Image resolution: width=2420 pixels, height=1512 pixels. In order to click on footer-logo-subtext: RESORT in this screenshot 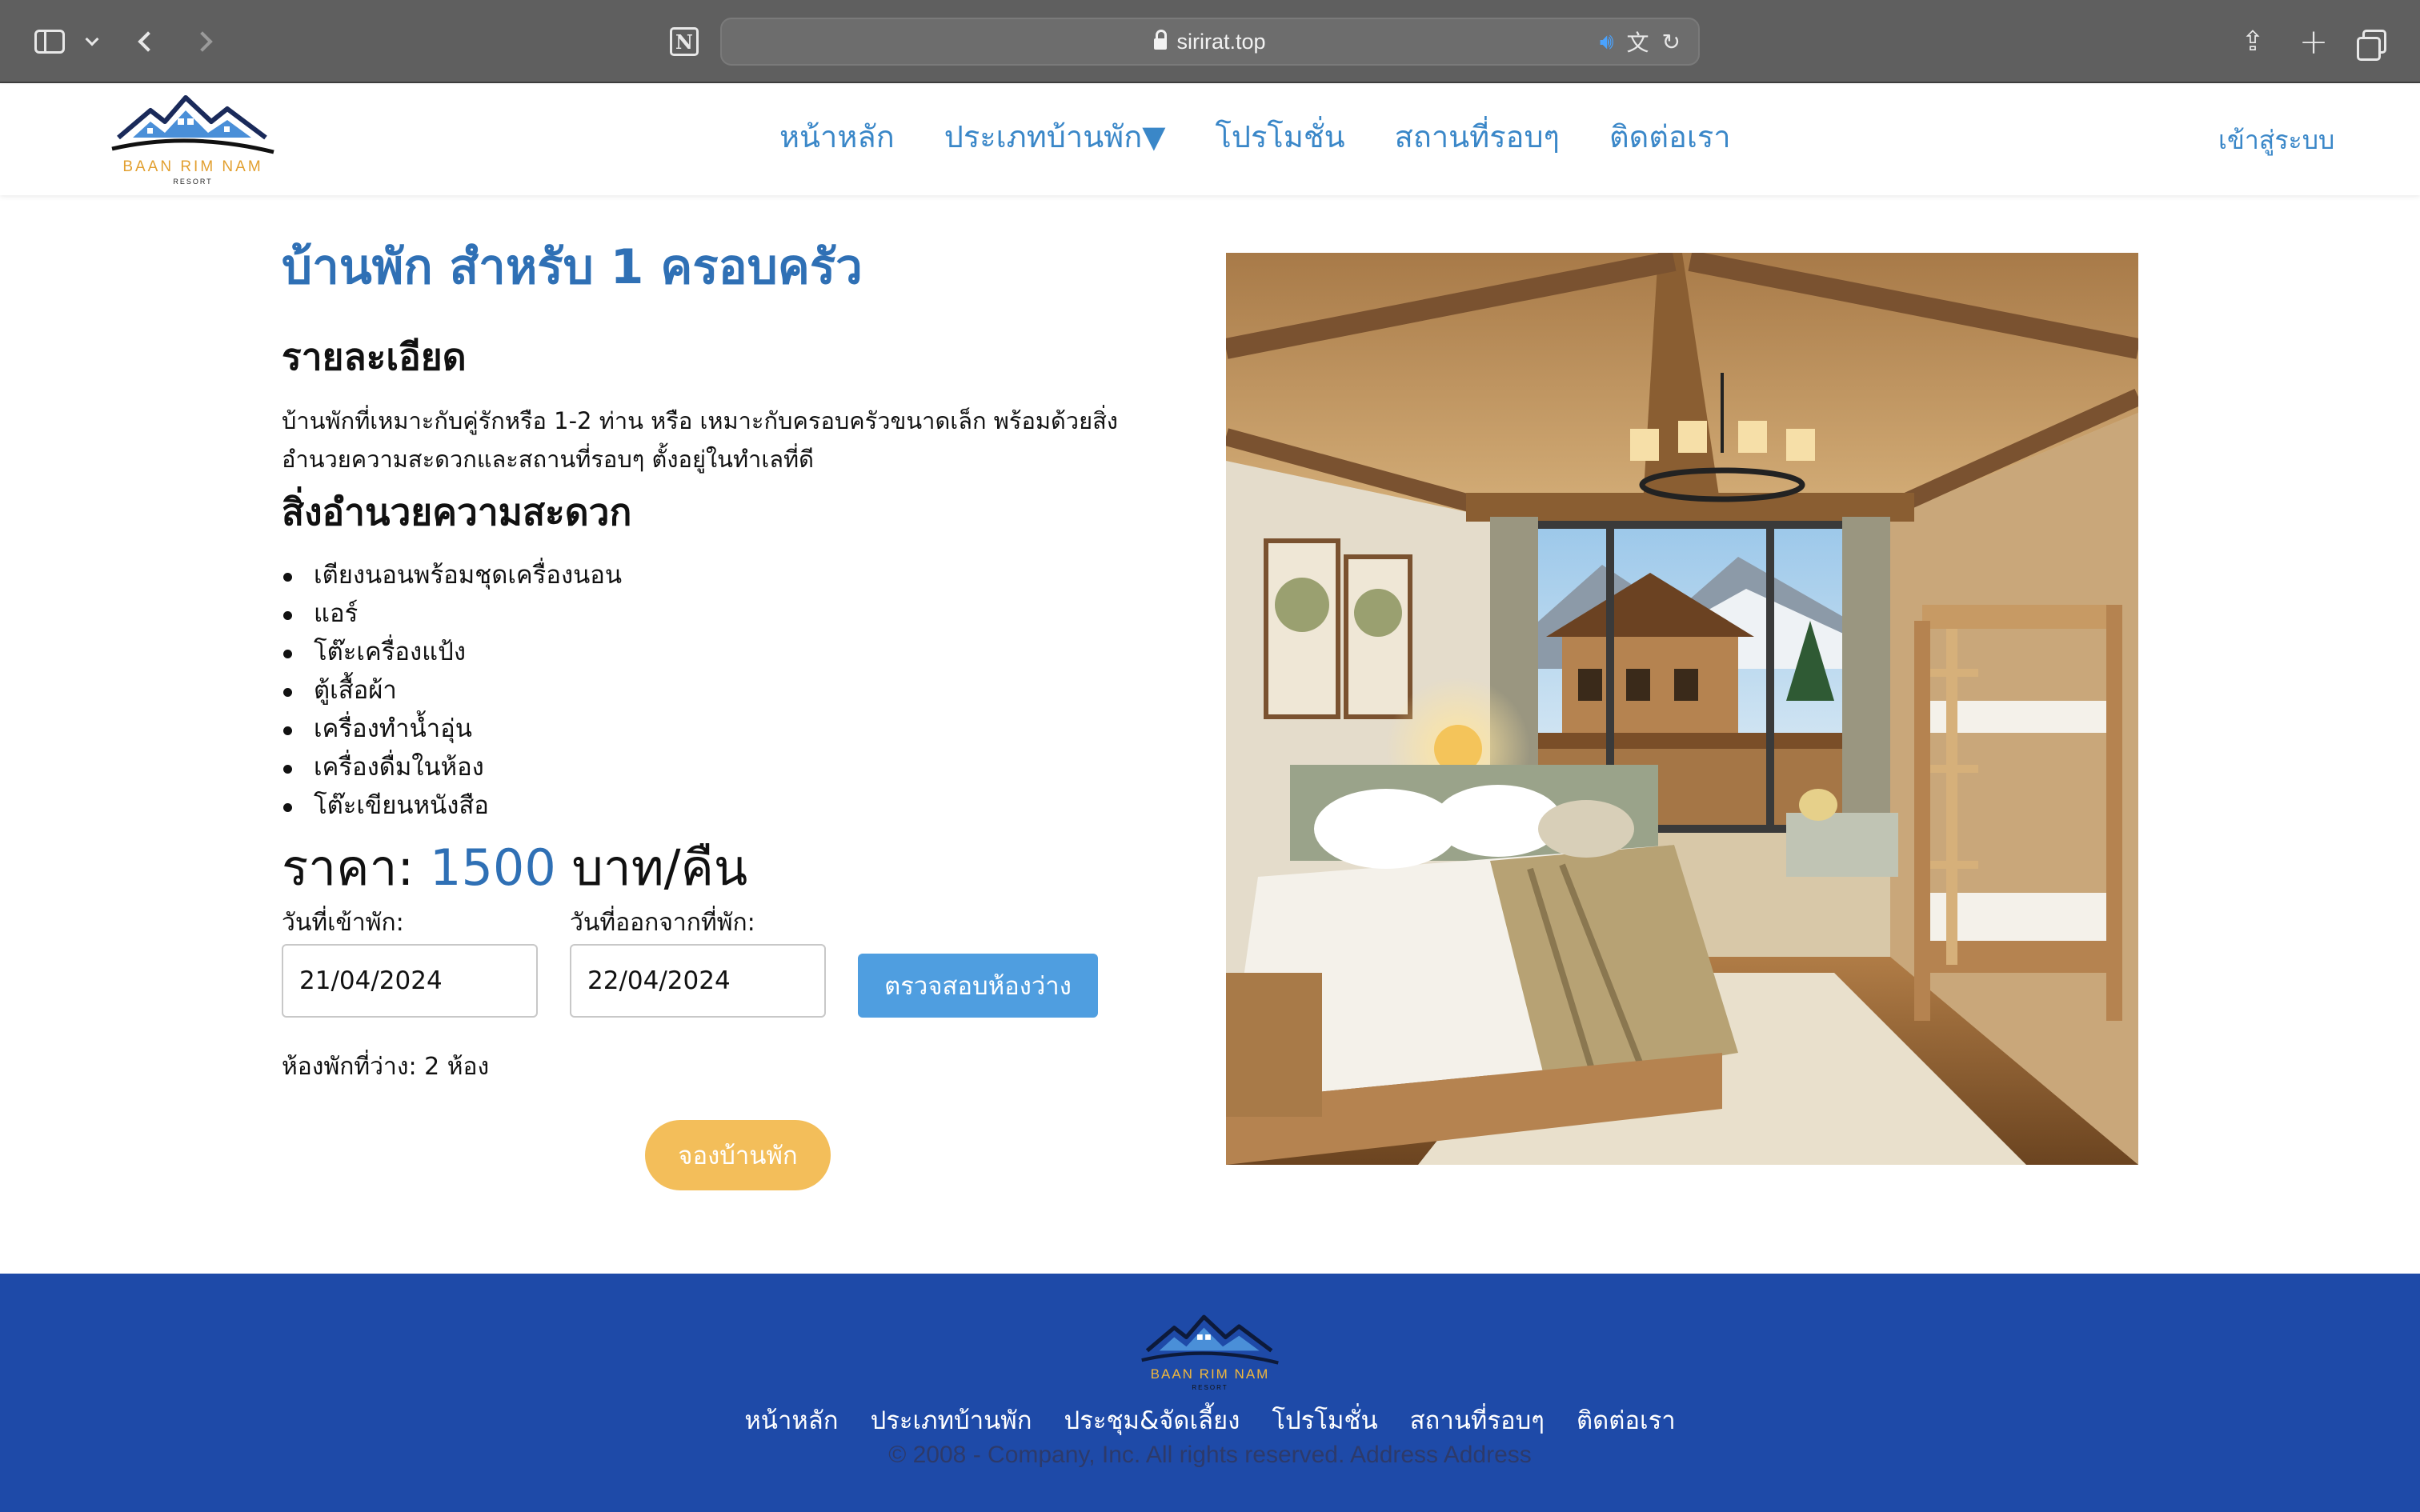, I will do `click(1210, 1387)`.